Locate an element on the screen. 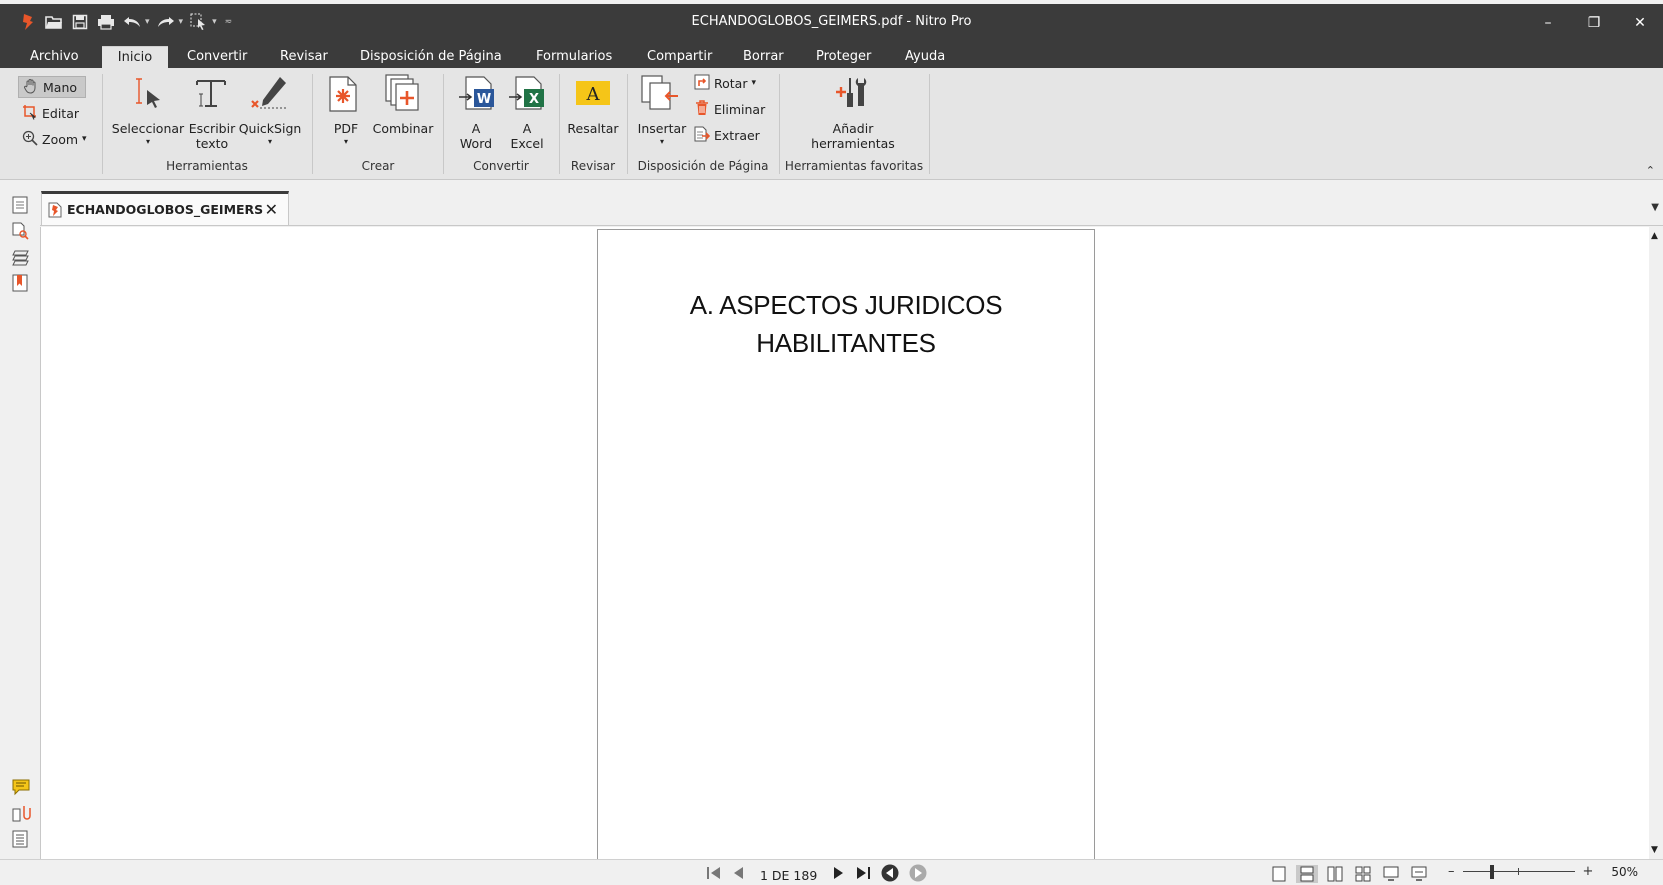  type-text-label-1: Escribir is located at coordinates (212, 128).